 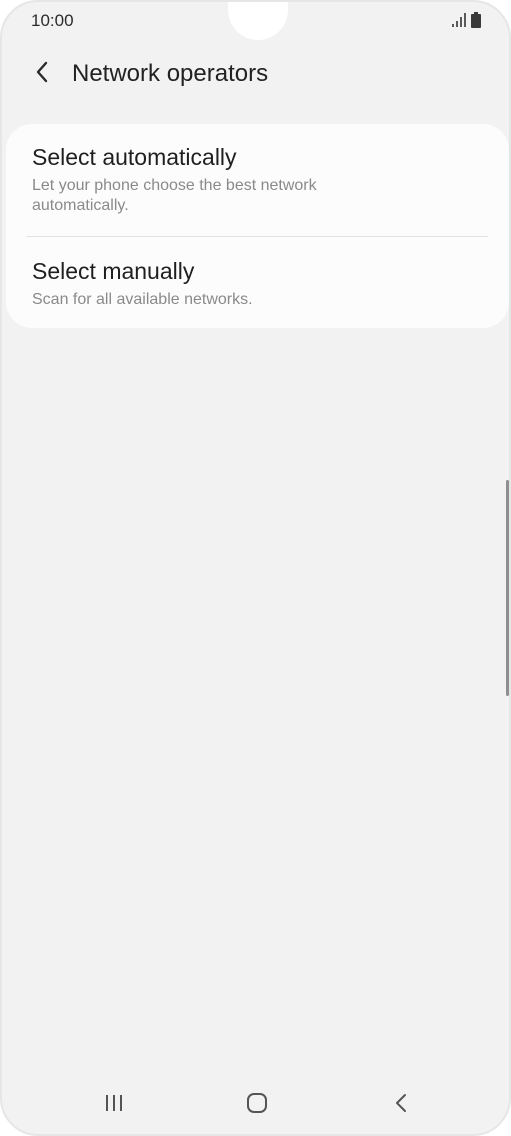 I want to click on chevron-left-icon, so click(x=42, y=74).